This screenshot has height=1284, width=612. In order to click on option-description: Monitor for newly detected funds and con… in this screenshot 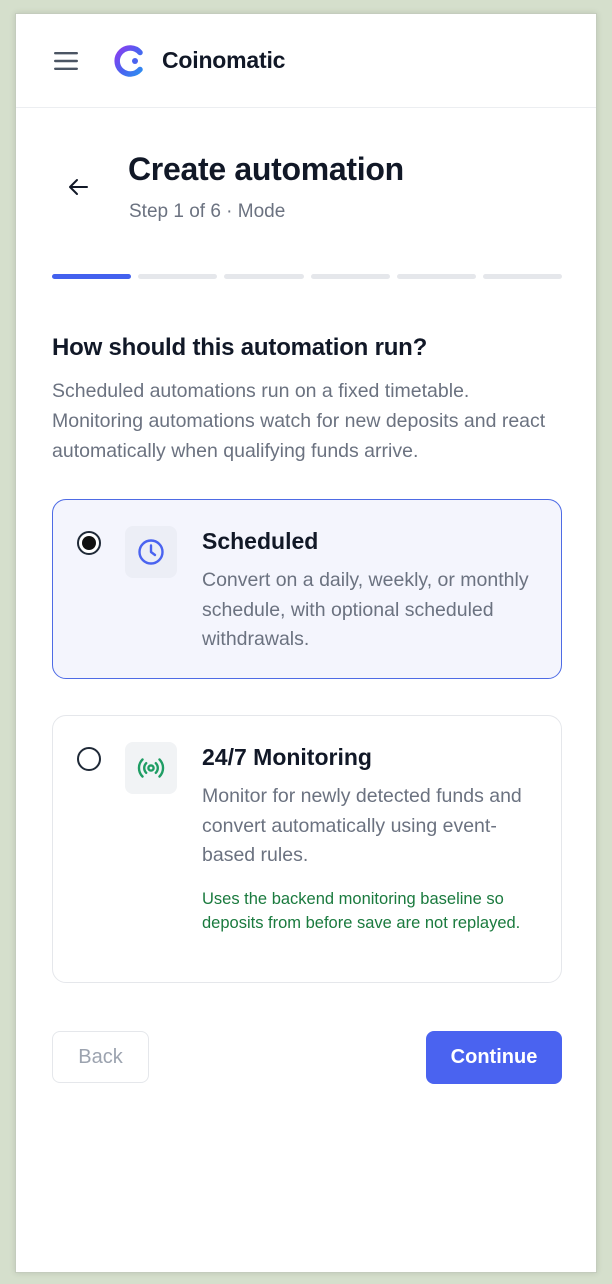, I will do `click(362, 825)`.